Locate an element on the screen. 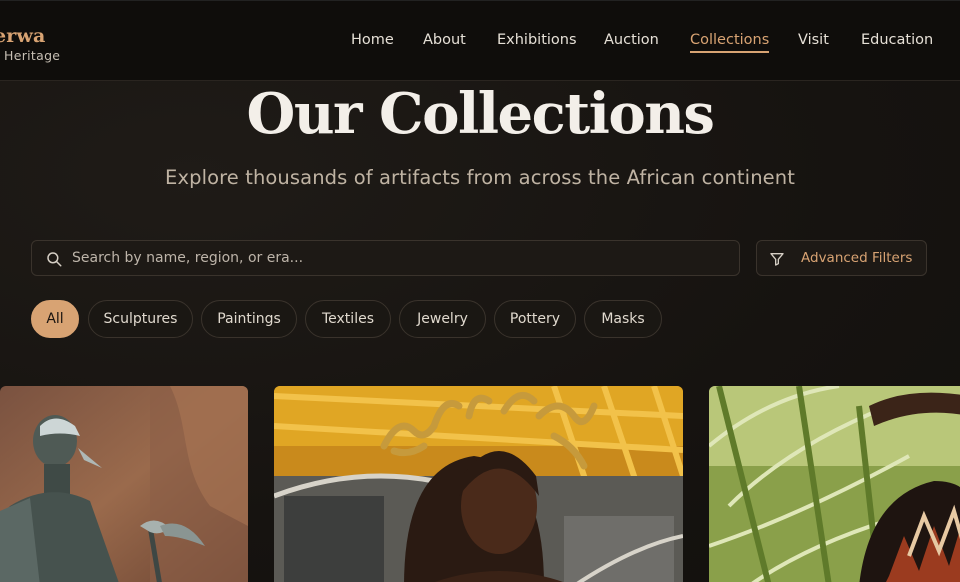 Image resolution: width=960 pixels, height=582 pixels. search-input is located at coordinates (402, 258).